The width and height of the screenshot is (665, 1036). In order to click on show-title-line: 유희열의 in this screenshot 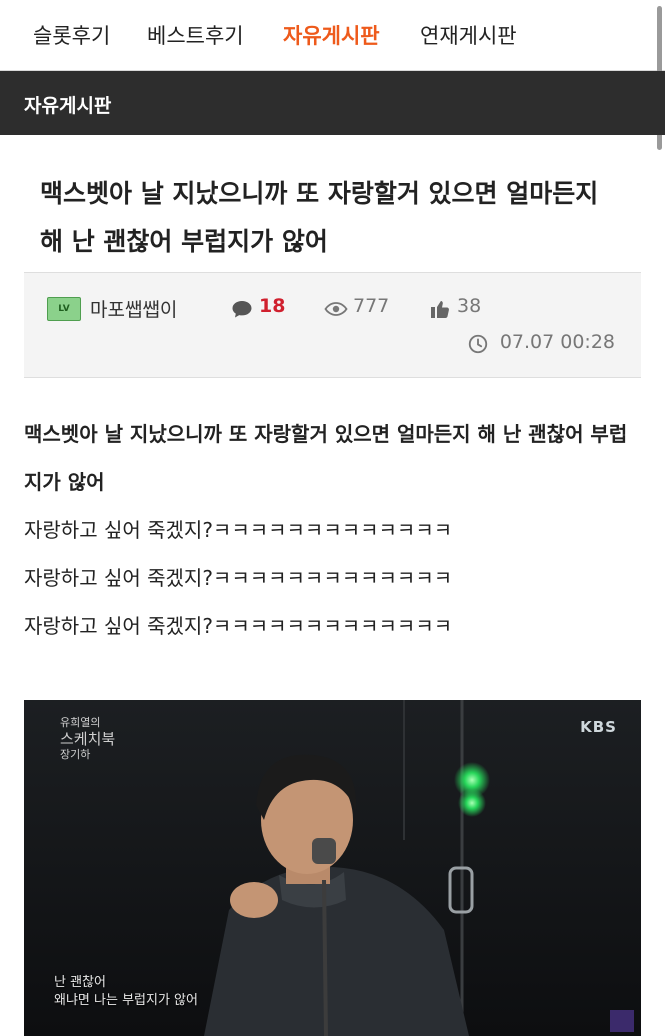, I will do `click(80, 722)`.